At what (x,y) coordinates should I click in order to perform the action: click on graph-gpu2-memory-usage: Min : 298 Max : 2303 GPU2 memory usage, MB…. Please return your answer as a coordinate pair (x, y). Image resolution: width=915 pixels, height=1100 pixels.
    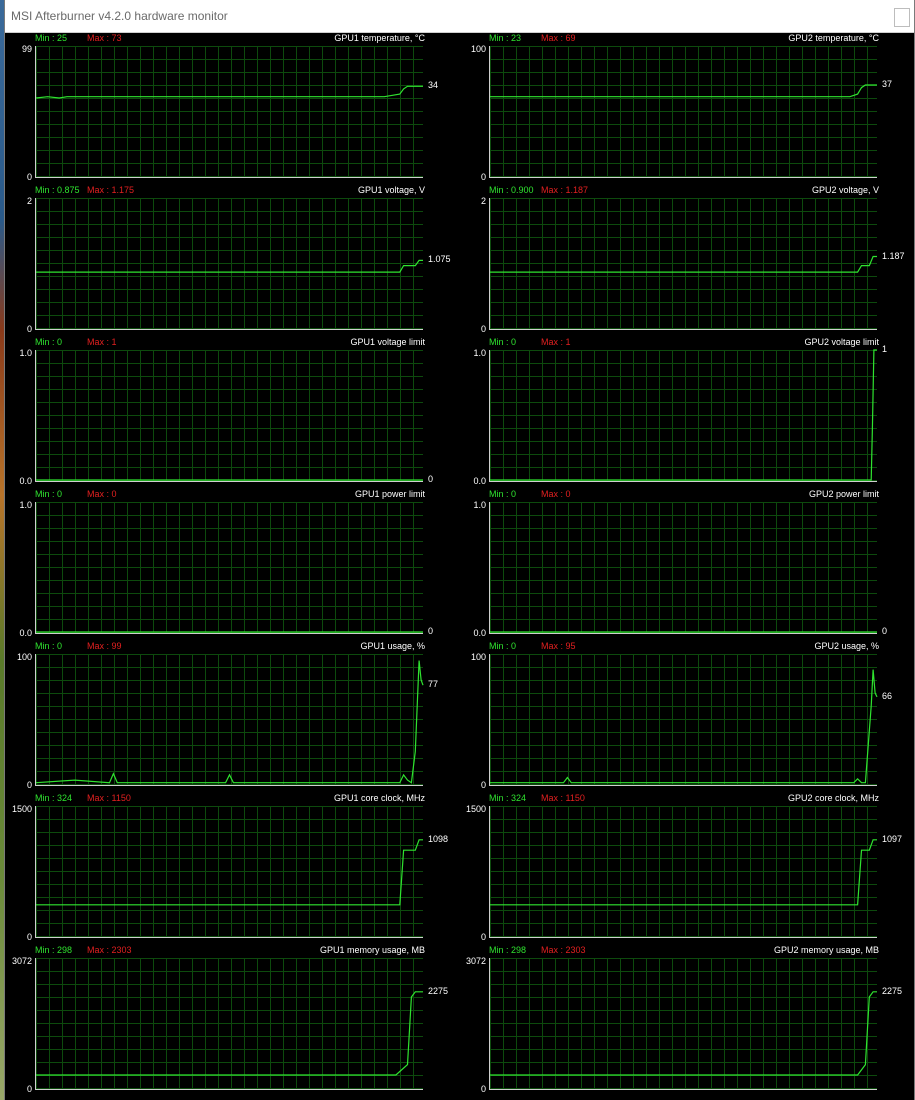
    Looking at the image, I should click on (686, 1020).